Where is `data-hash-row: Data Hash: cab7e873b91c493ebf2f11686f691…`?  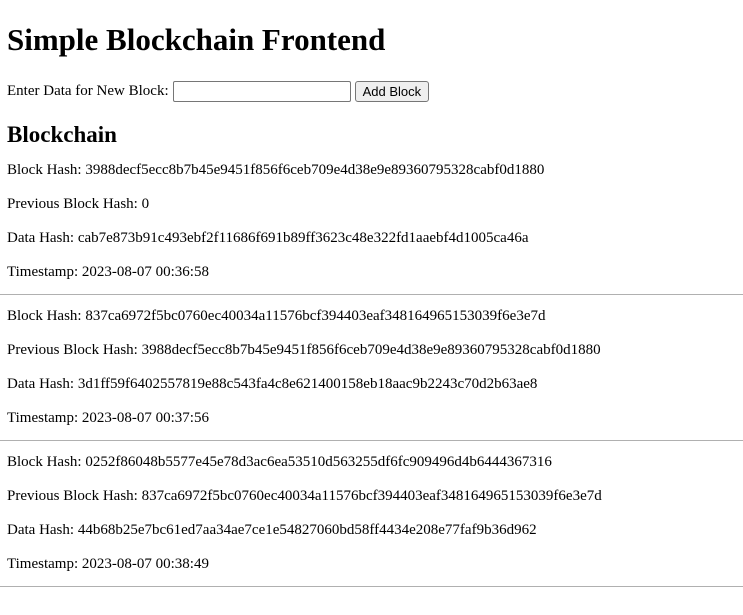 data-hash-row: Data Hash: cab7e873b91c493ebf2f11686f691… is located at coordinates (375, 238).